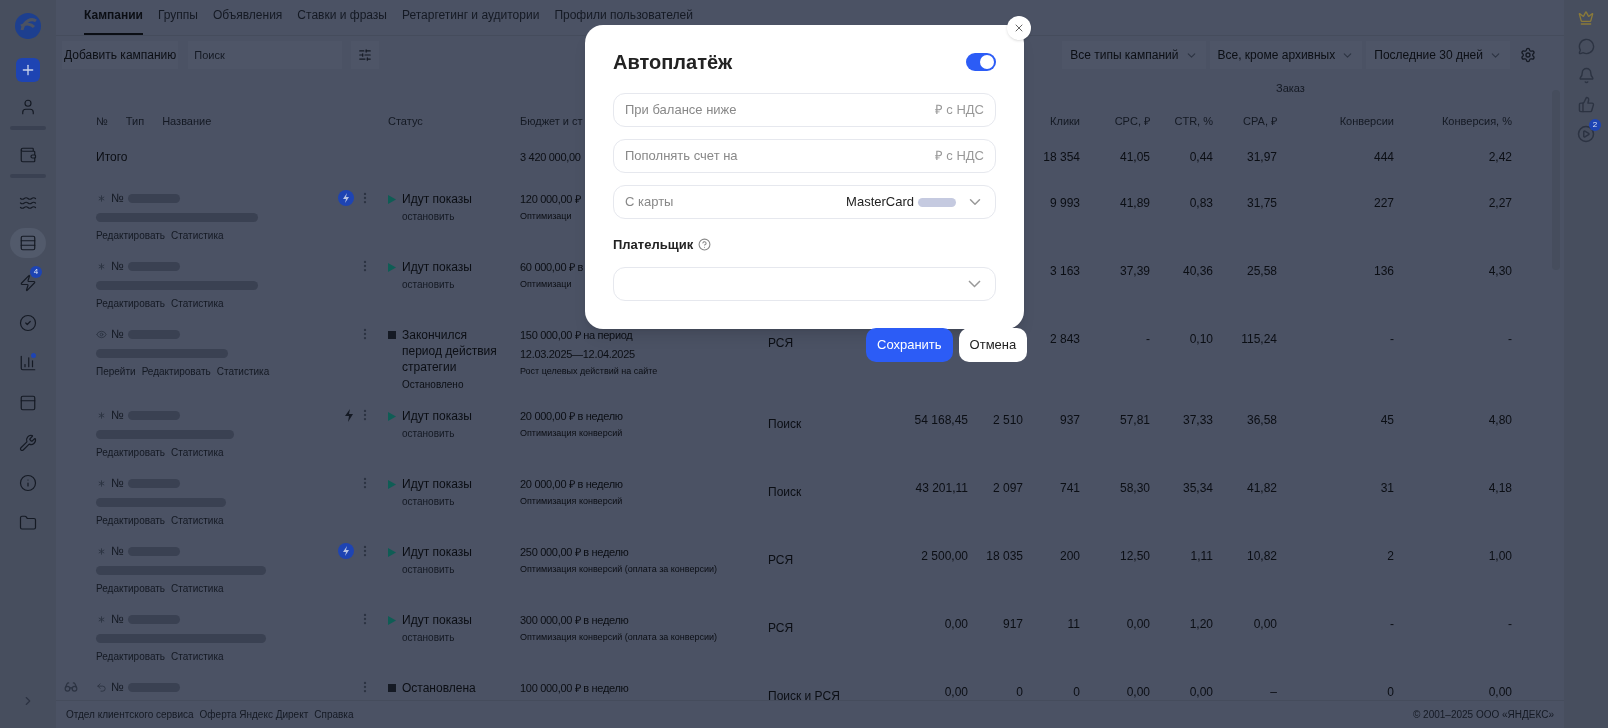  Describe the element at coordinates (1265, 624) in the screenshot. I see `cpa-cell-text: 0,00` at that location.